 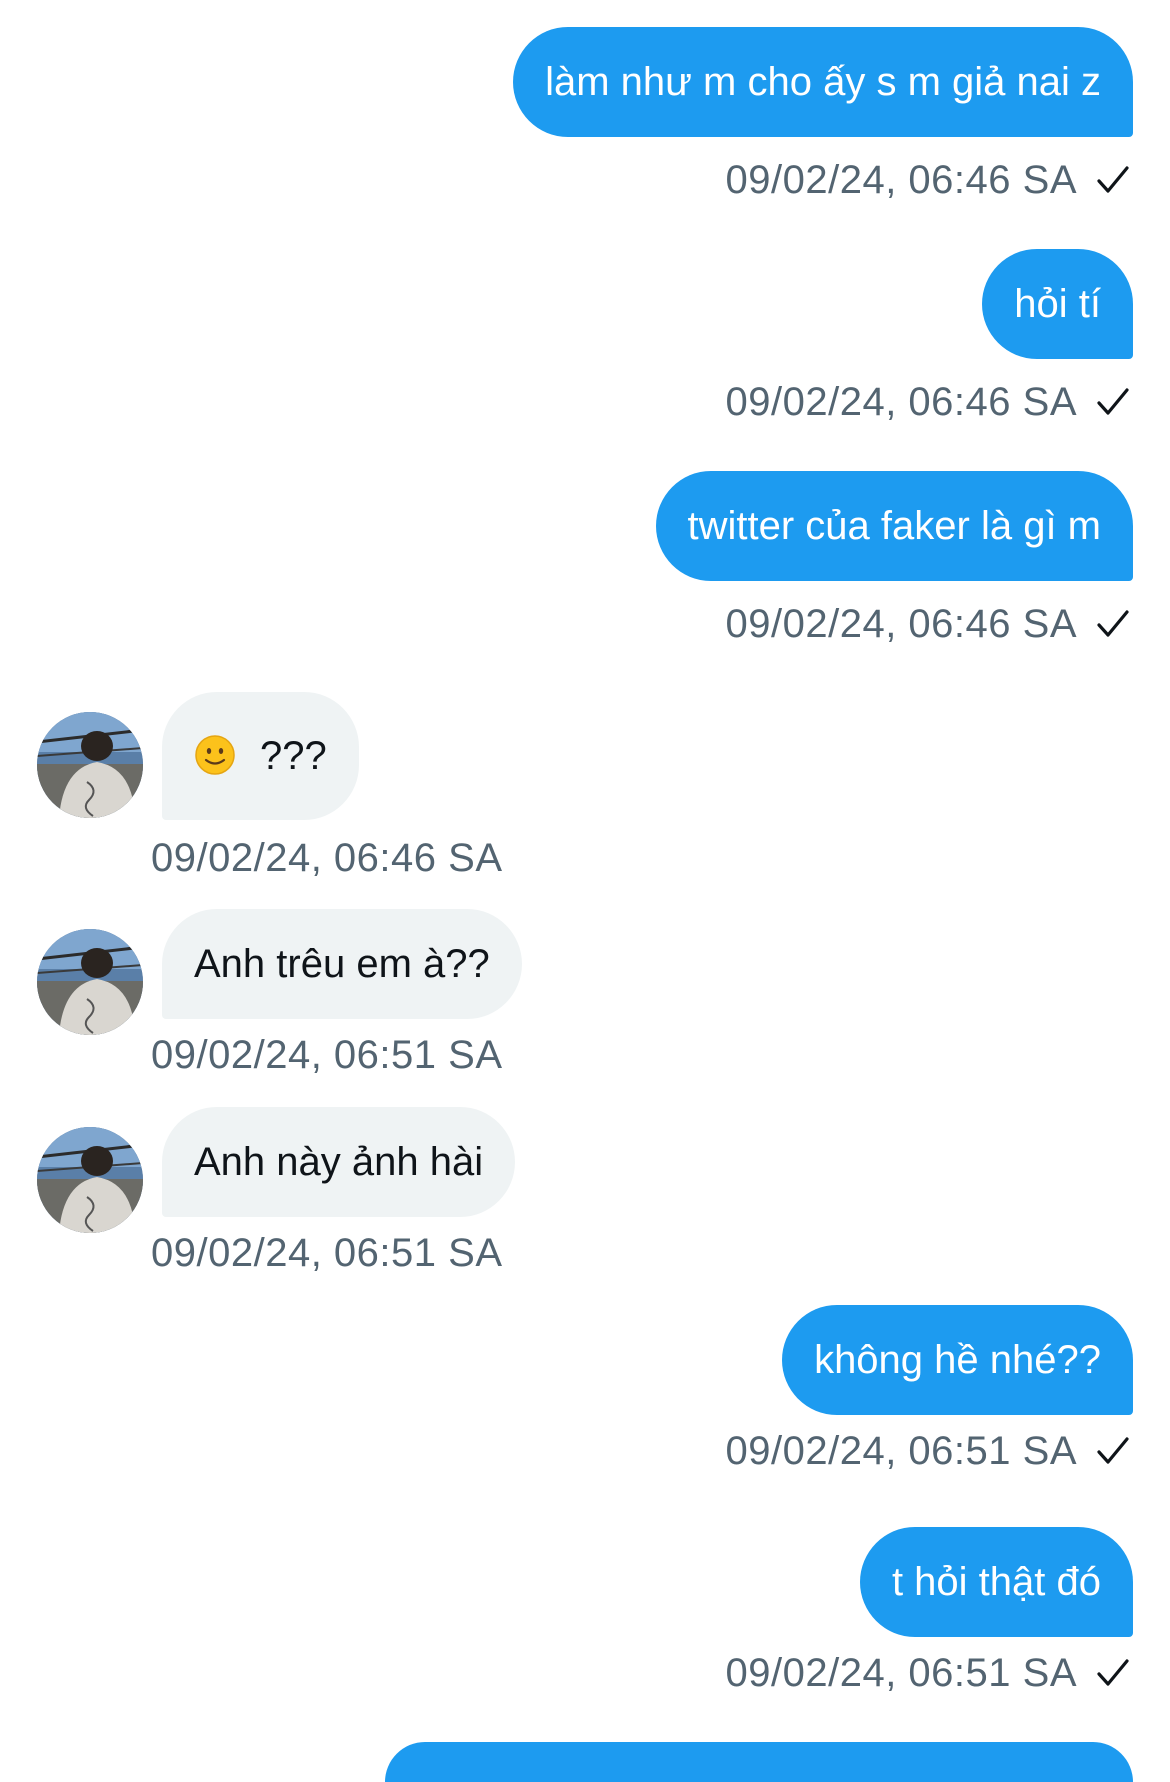 What do you see at coordinates (759, 1762) in the screenshot?
I see `message-bubble-partial` at bounding box center [759, 1762].